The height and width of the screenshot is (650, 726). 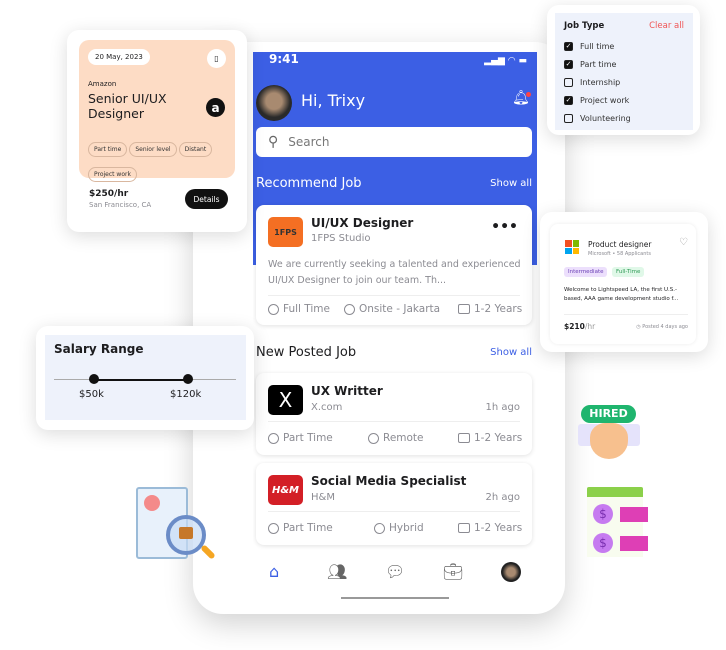 I want to click on checkbox-part-time: ✓ Part time, so click(x=624, y=64).